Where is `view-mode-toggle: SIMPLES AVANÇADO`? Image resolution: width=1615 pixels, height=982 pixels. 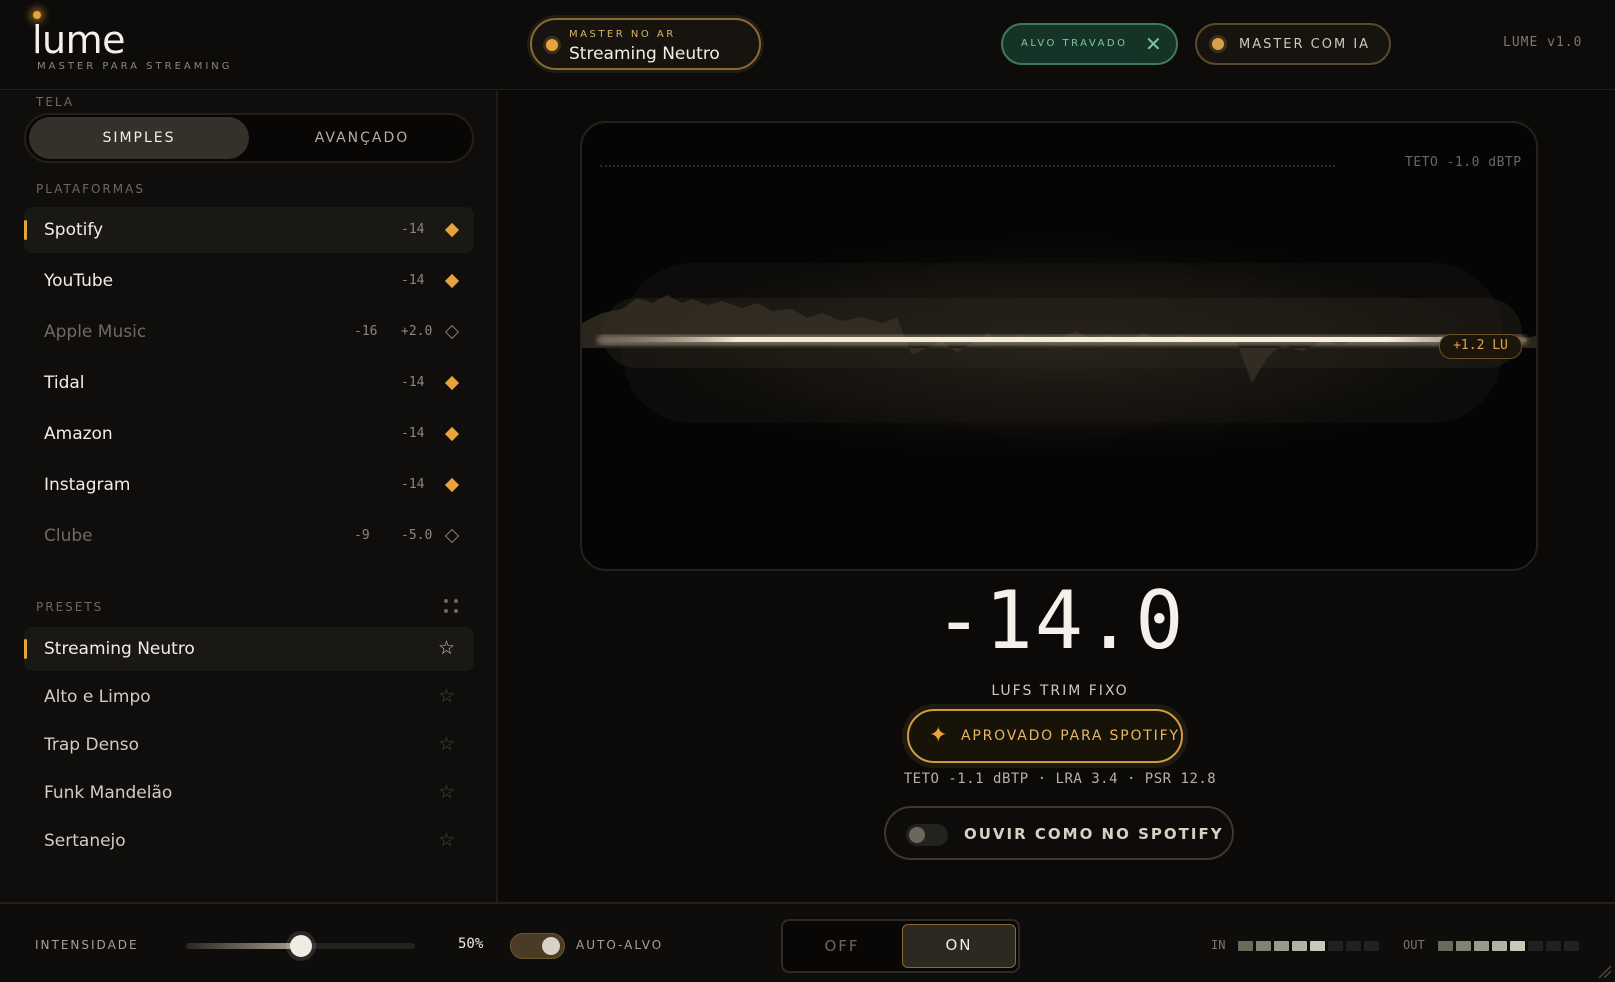 view-mode-toggle: SIMPLES AVANÇADO is located at coordinates (249, 138).